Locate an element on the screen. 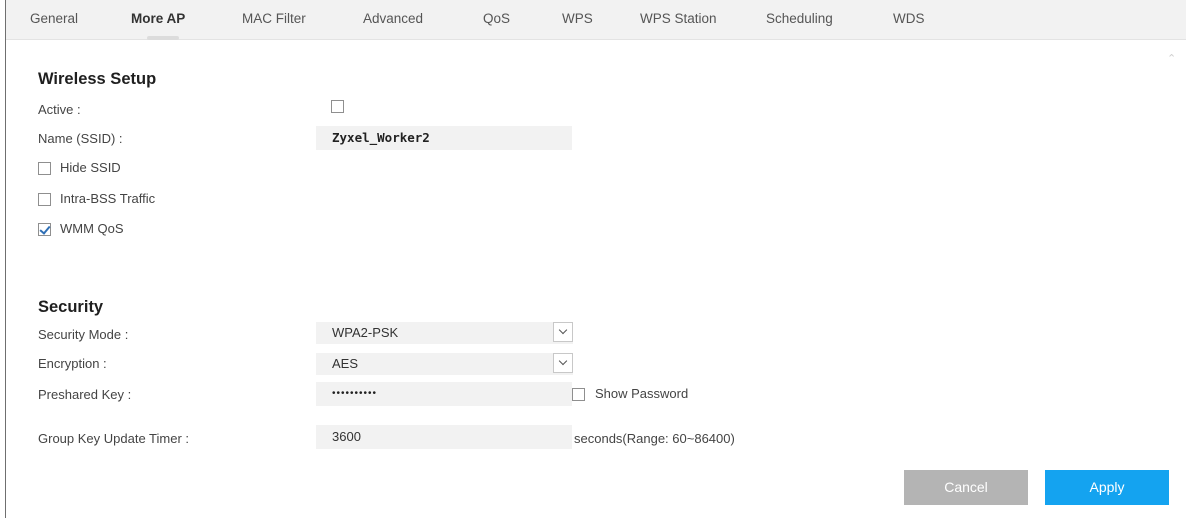  apply-button: Apply is located at coordinates (1107, 487).